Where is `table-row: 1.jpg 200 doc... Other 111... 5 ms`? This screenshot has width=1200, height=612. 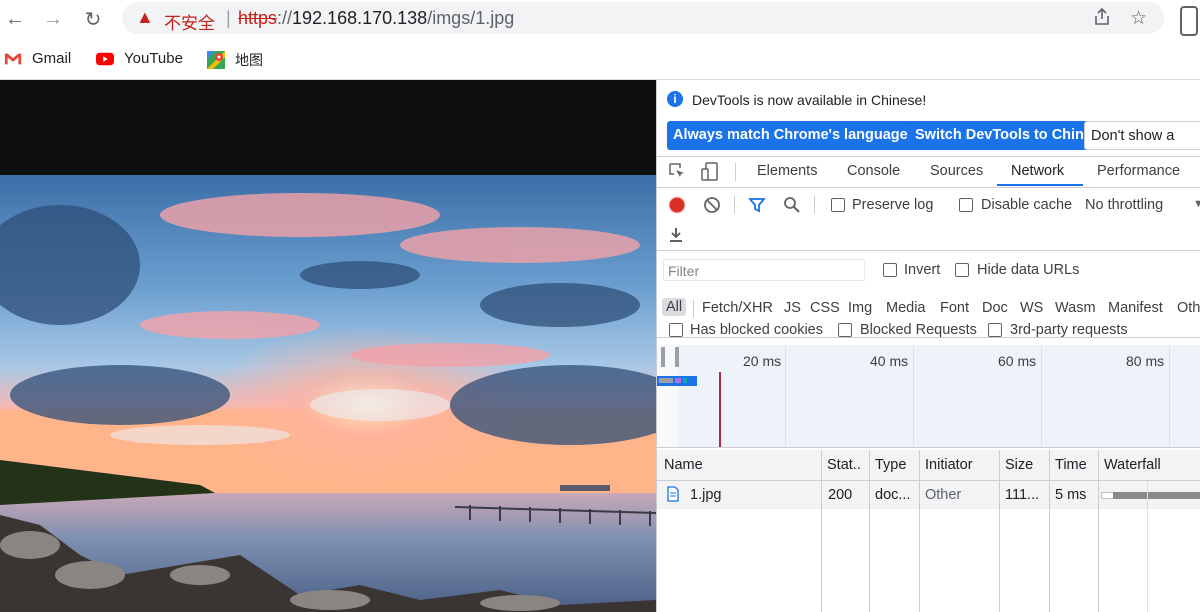
table-row: 1.jpg 200 doc... Other 111... 5 ms is located at coordinates (928, 495).